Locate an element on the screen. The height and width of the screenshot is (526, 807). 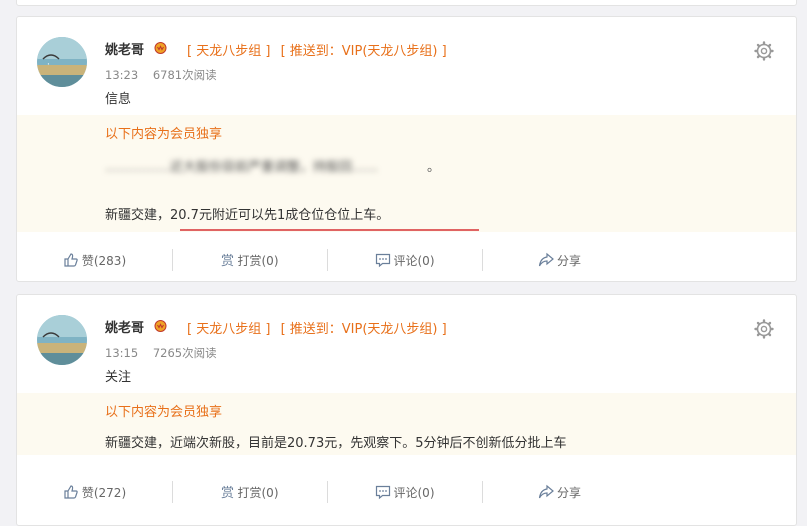
previous-card-edge is located at coordinates (406, 3).